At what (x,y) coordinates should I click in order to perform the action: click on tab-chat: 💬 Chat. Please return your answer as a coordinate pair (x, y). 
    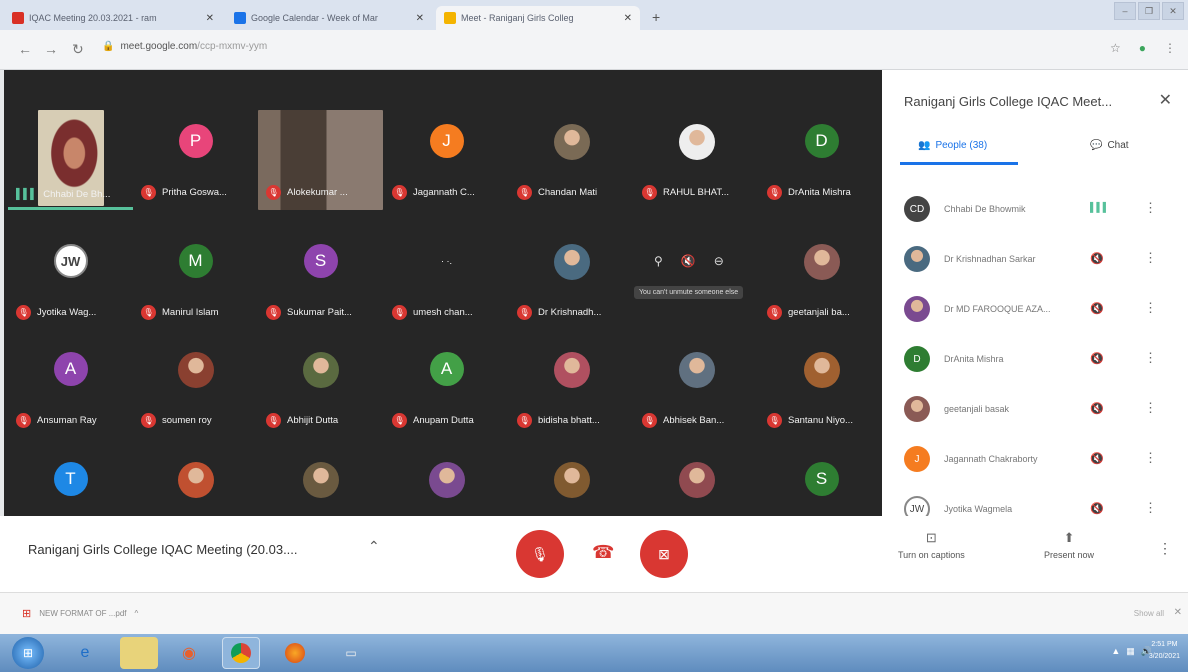
    Looking at the image, I should click on (1109, 145).